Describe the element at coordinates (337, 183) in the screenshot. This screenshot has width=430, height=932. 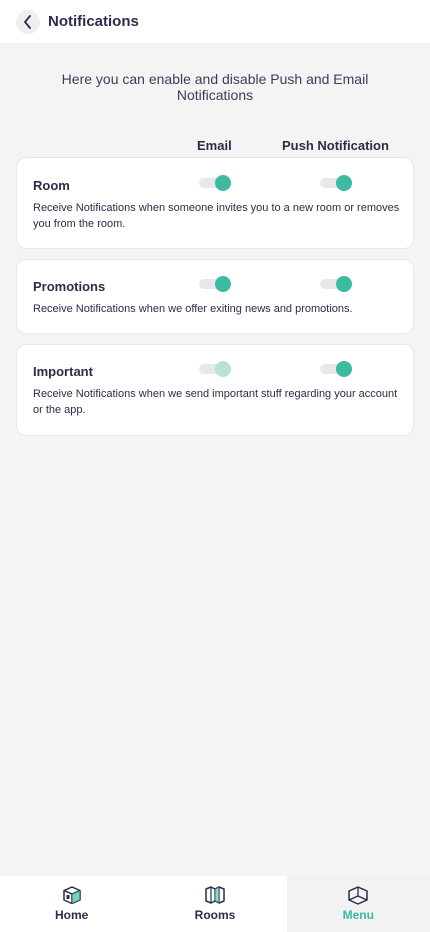
I see `push-toggle-room` at that location.